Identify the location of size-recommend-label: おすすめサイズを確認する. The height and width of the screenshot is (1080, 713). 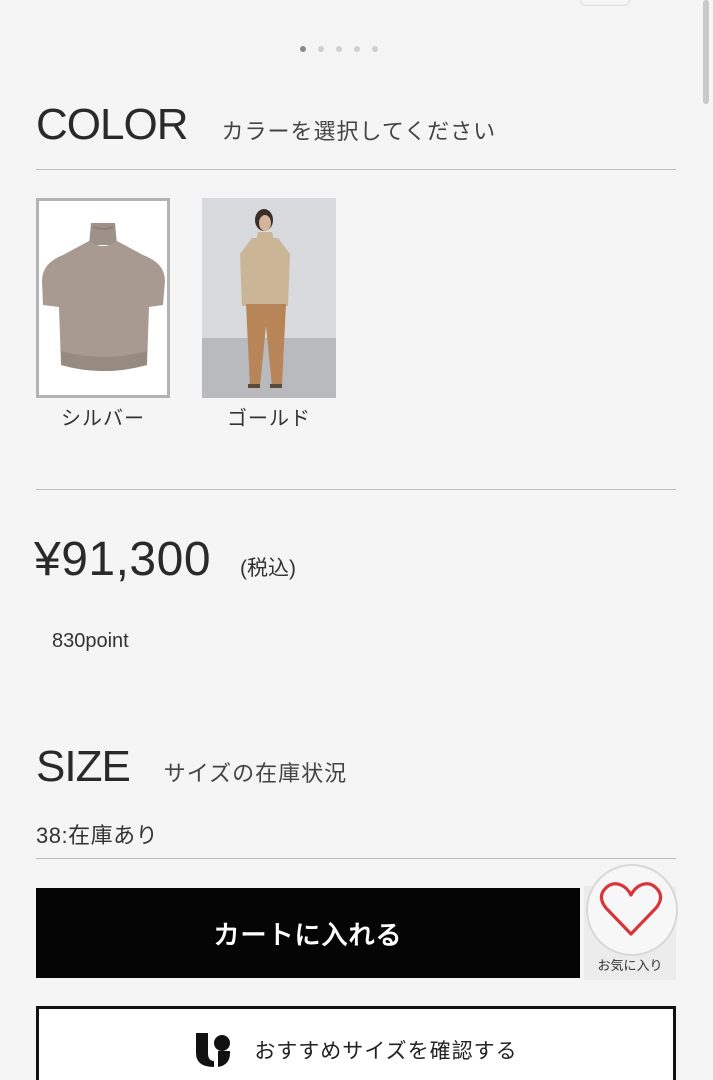
(386, 1051).